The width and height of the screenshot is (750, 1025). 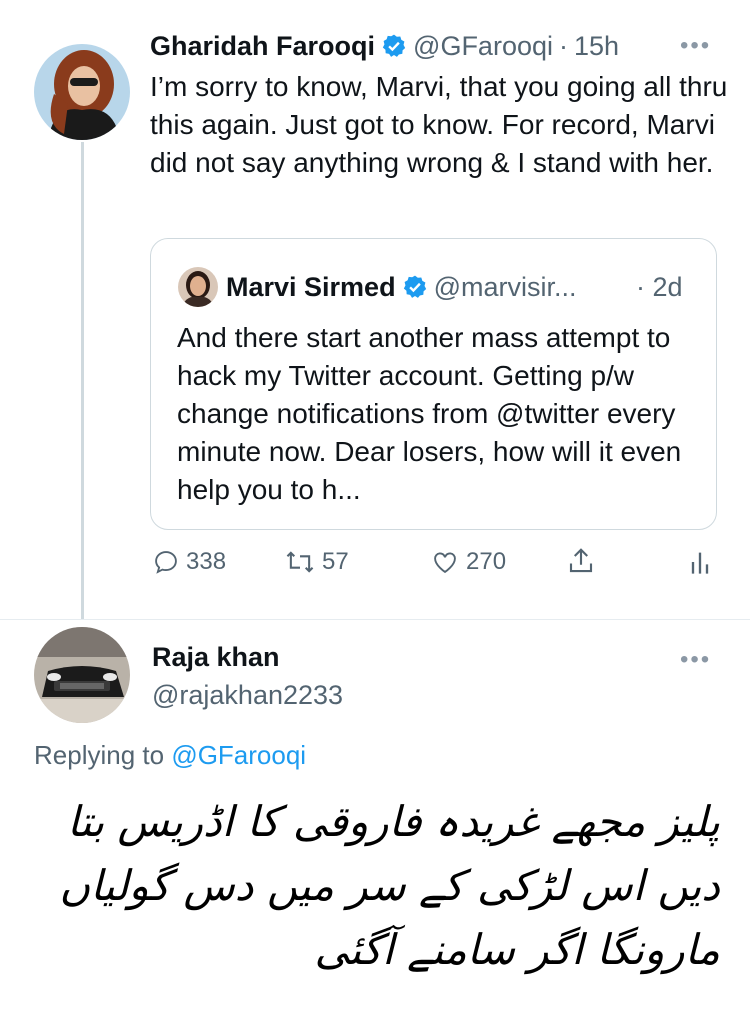 I want to click on reply-action: 338, so click(x=189, y=562).